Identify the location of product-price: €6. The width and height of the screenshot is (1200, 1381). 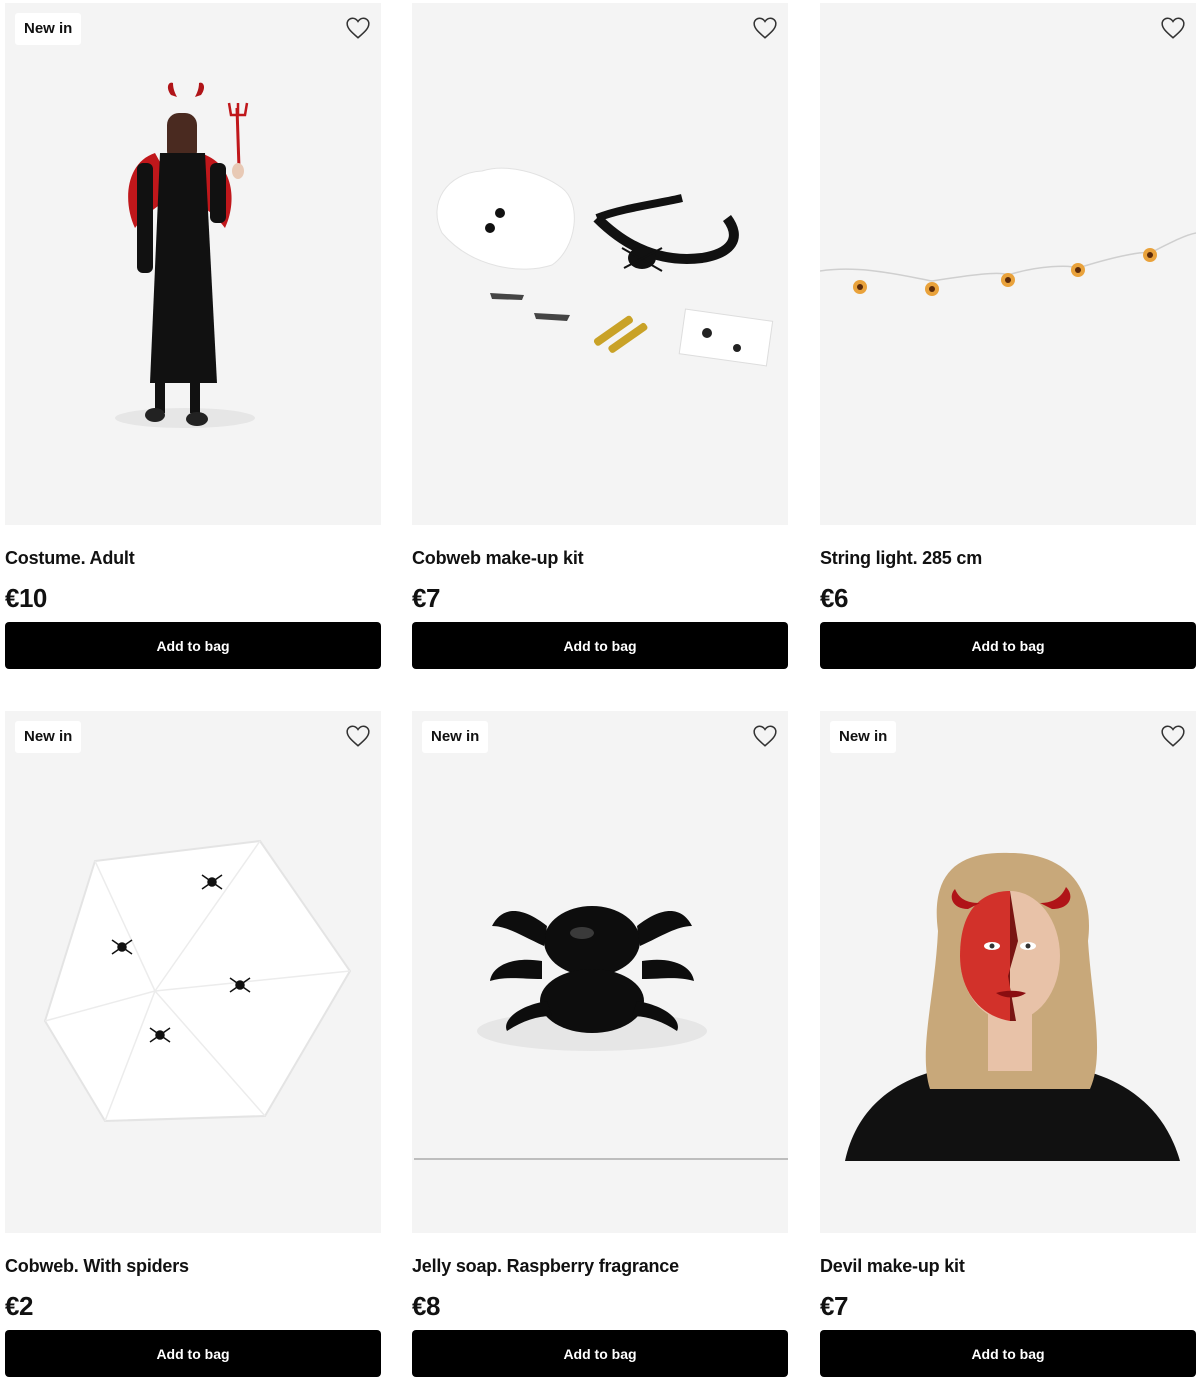
(834, 598).